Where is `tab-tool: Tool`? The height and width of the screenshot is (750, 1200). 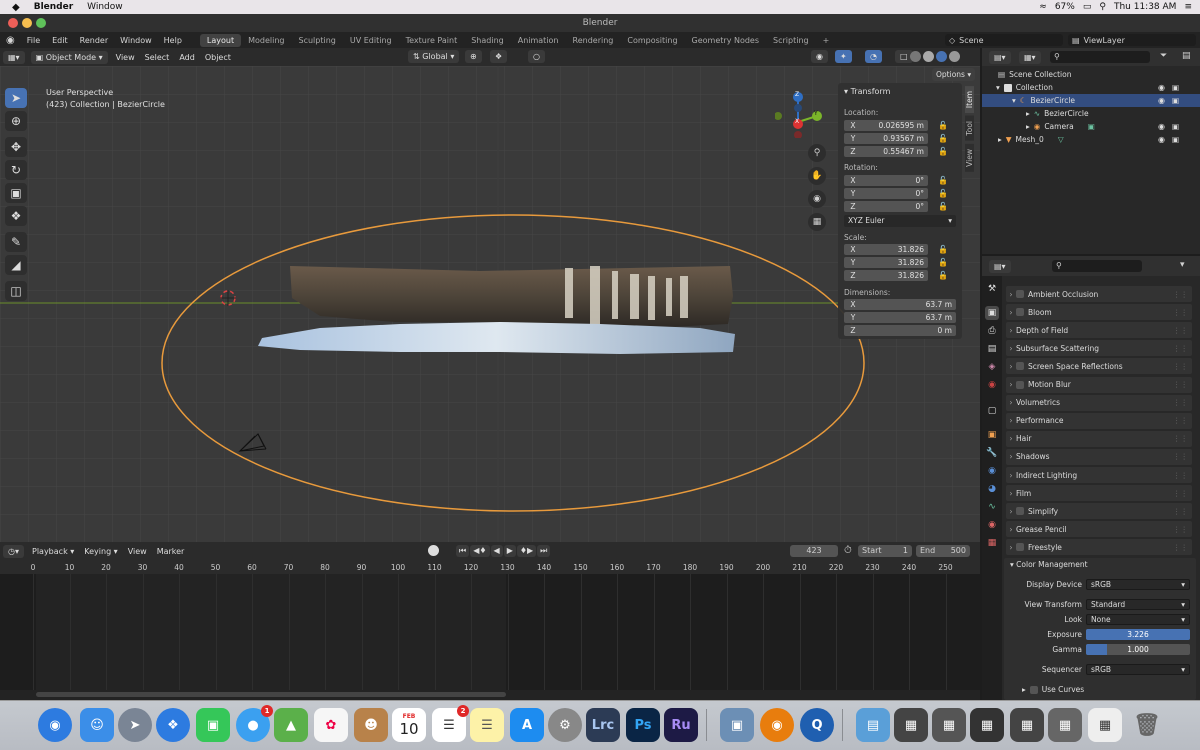
tab-tool: Tool is located at coordinates (969, 128).